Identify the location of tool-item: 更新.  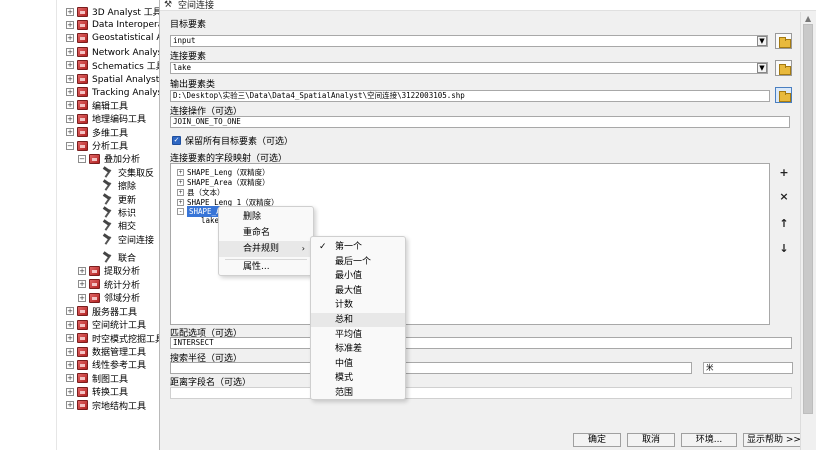
(119, 199).